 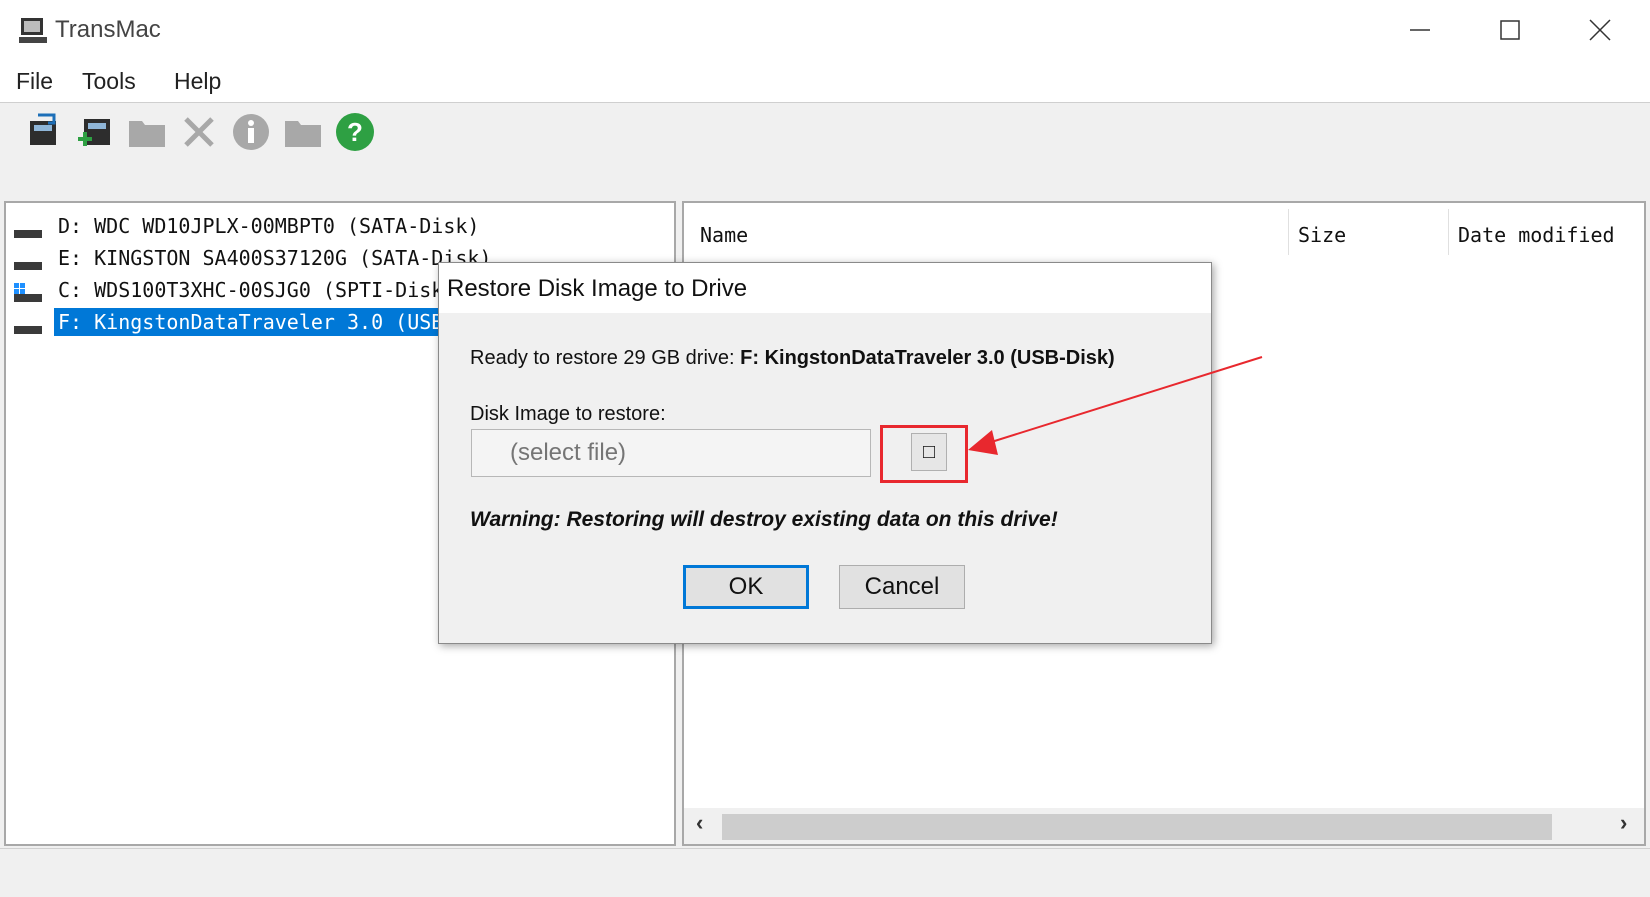 I want to click on info-icon, so click(x=251, y=132).